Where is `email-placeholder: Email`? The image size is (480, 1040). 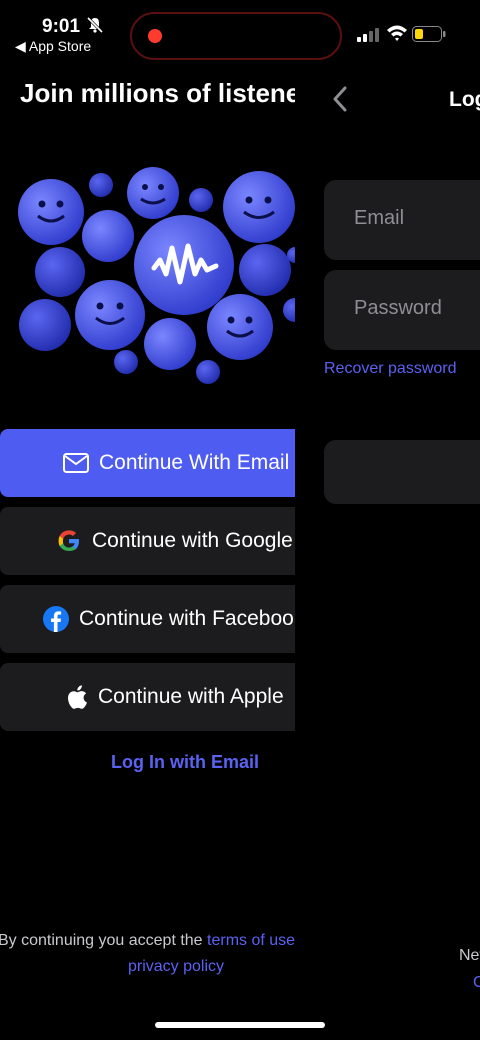 email-placeholder: Email is located at coordinates (379, 218).